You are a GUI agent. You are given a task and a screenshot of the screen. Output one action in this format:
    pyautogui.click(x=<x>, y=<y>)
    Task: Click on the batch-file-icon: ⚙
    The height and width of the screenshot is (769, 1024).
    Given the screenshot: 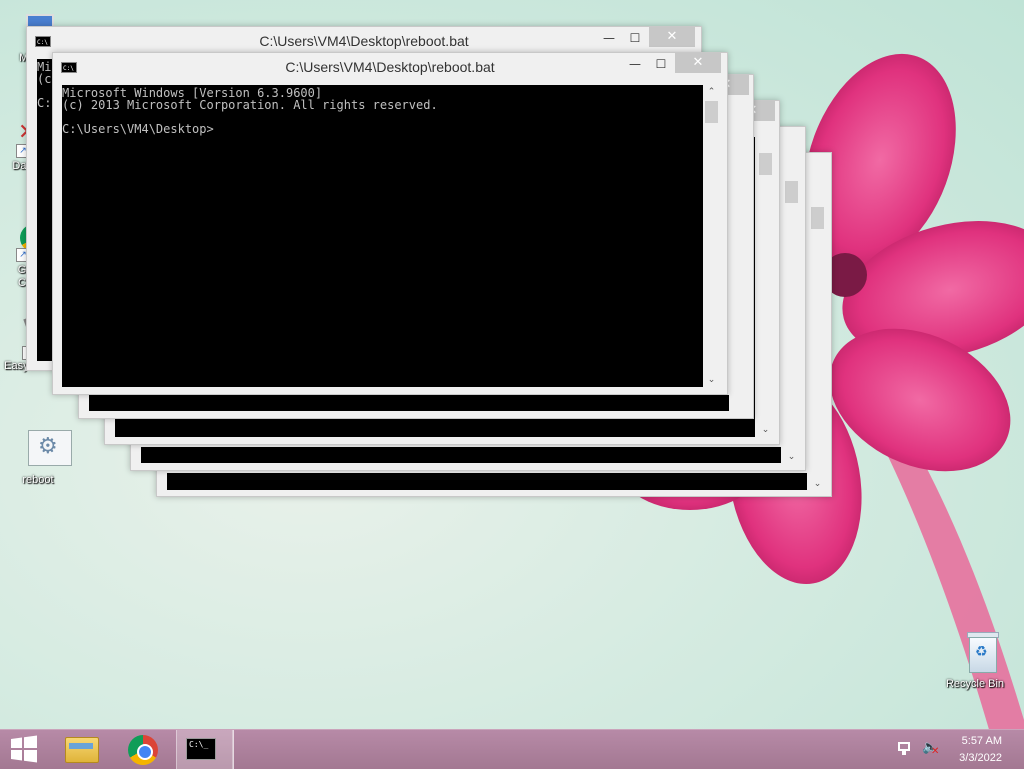 What is the action you would take?
    pyautogui.click(x=45, y=448)
    